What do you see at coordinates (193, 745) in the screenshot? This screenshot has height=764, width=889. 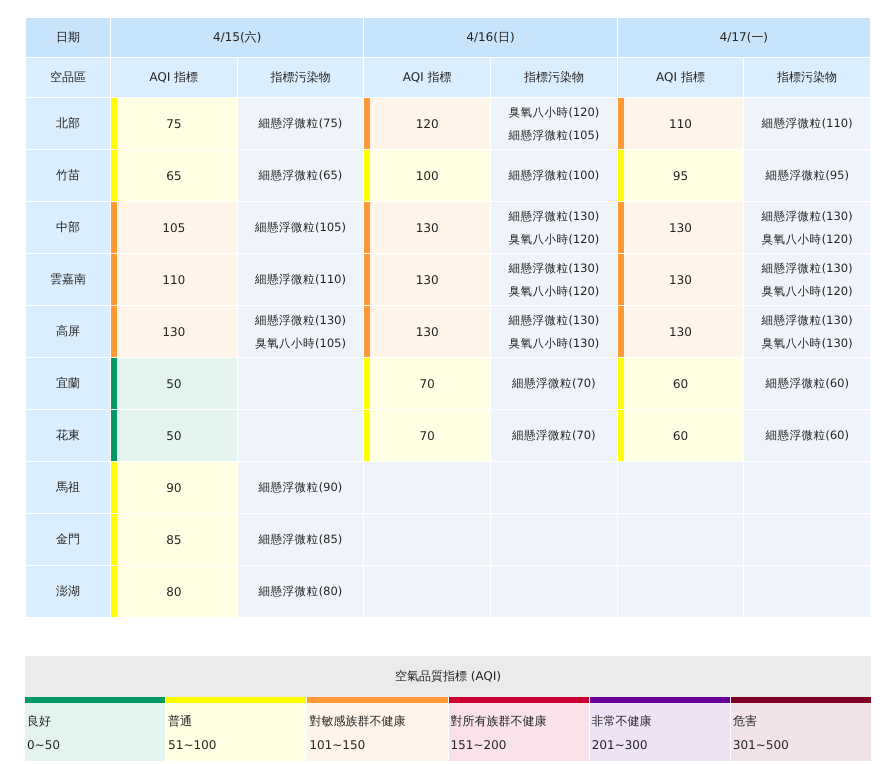 I see `level-range: 51~100` at bounding box center [193, 745].